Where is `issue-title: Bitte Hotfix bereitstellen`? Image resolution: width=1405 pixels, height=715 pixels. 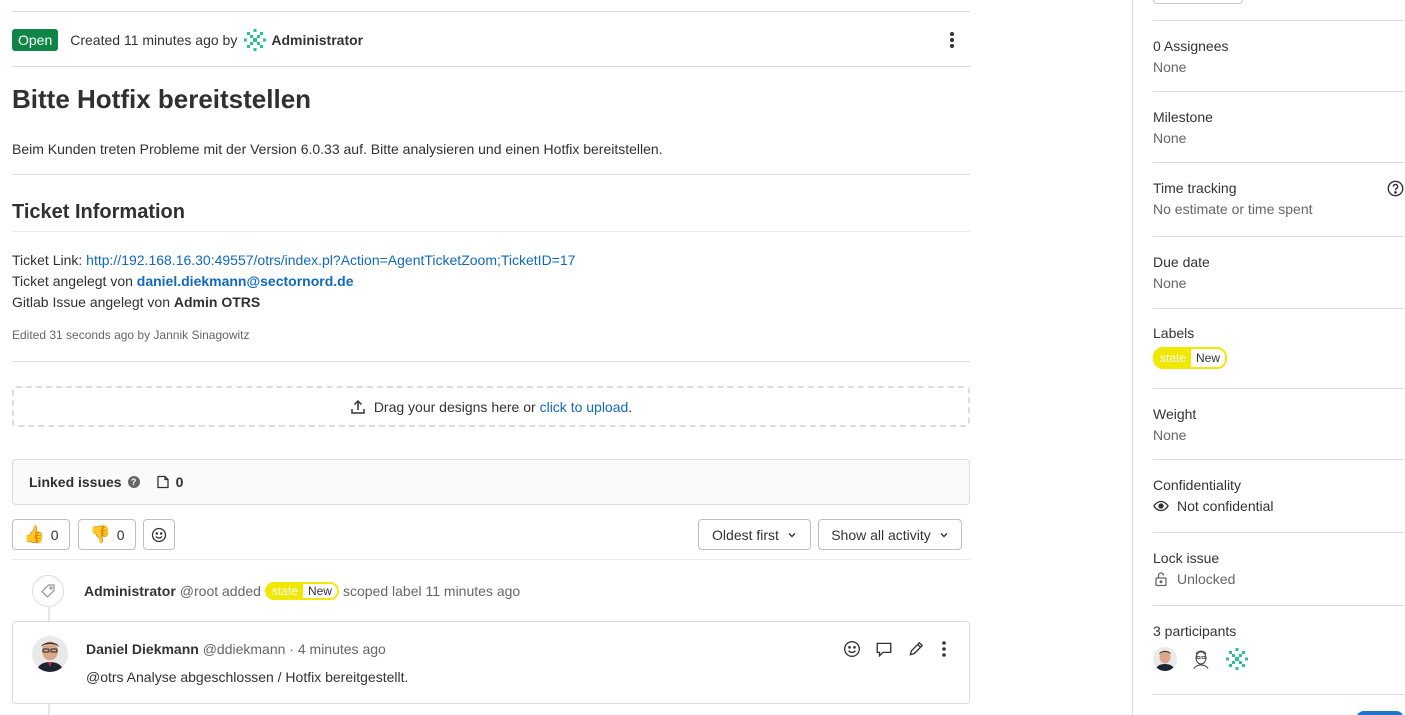 issue-title: Bitte Hotfix bereitstellen is located at coordinates (162, 99).